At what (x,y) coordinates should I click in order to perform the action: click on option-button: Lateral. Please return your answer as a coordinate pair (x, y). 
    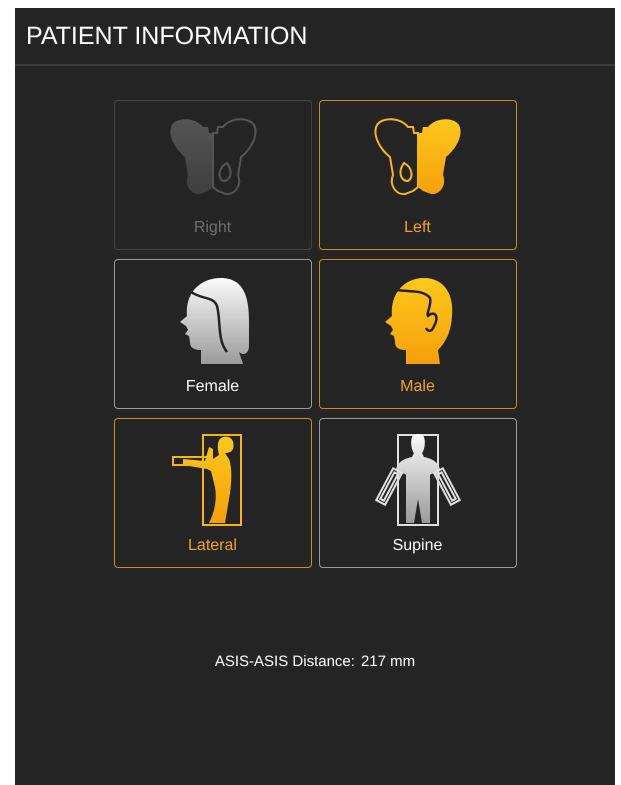
    Looking at the image, I should click on (213, 493).